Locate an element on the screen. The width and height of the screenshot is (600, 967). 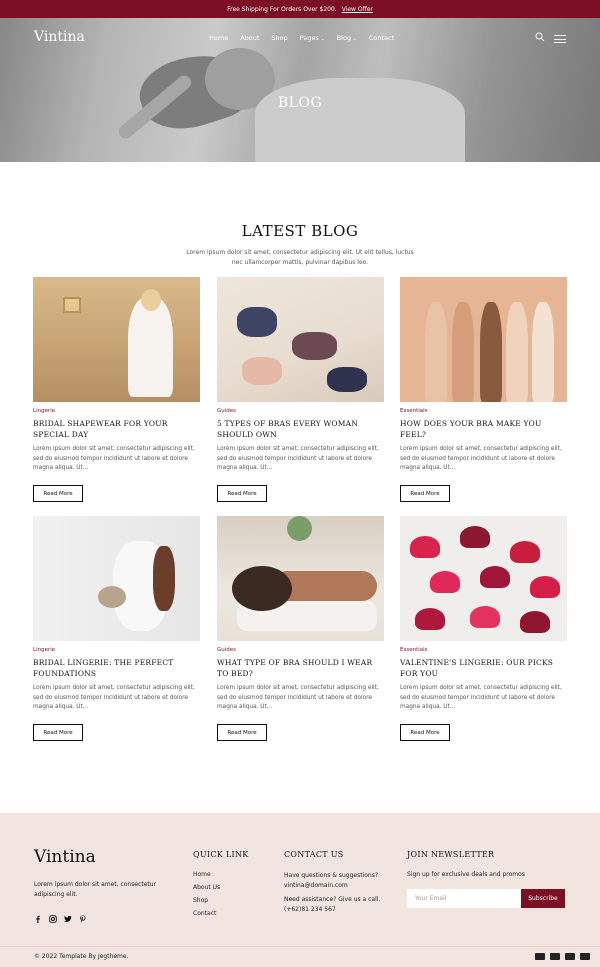
footer-divider is located at coordinates (300, 946).